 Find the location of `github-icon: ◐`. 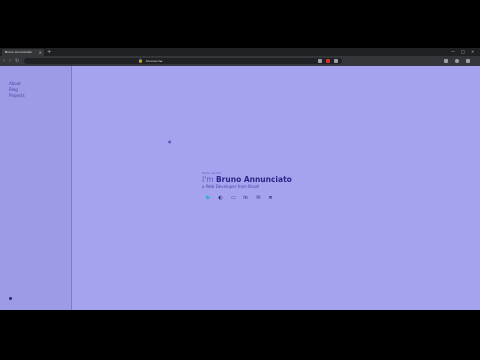

github-icon: ◐ is located at coordinates (220, 198).